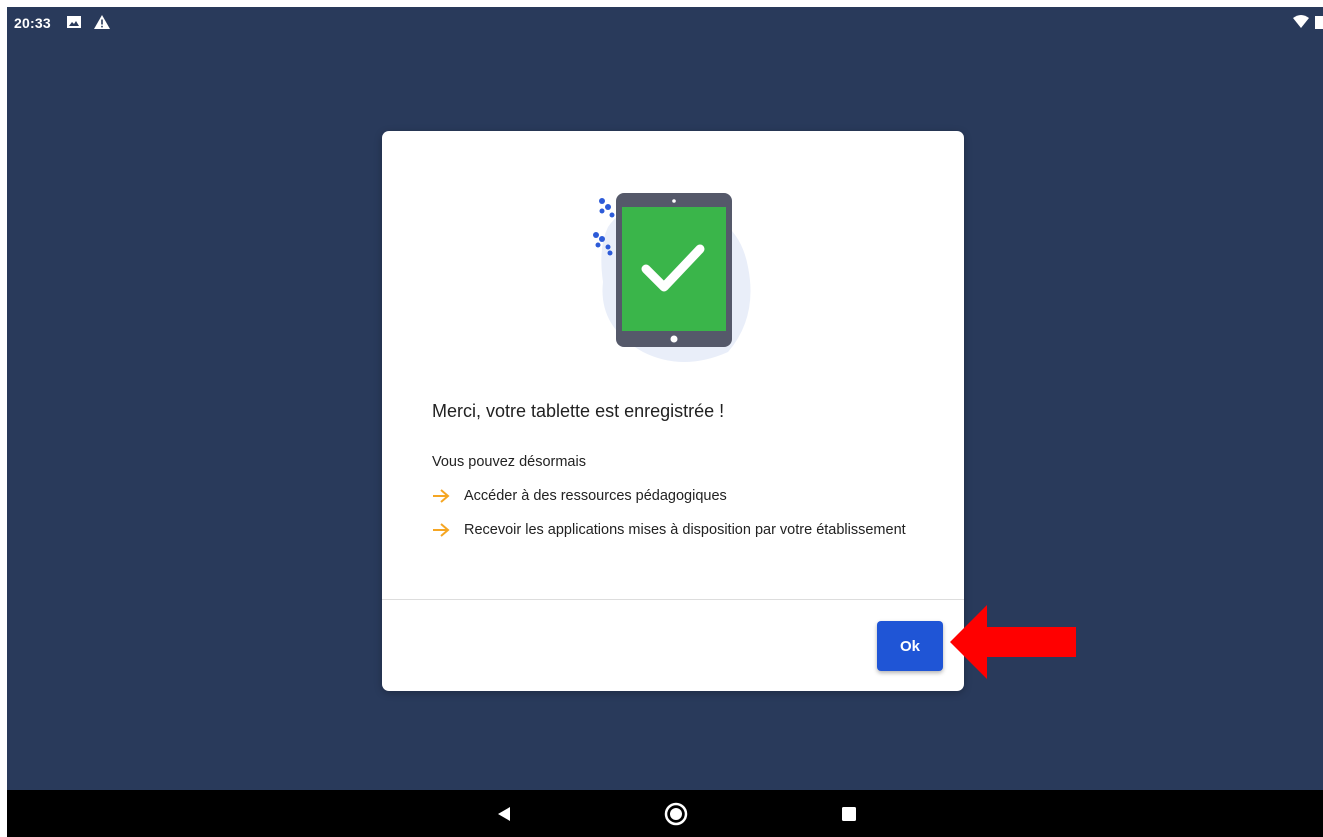 This screenshot has width=1323, height=837. What do you see at coordinates (504, 814) in the screenshot?
I see `back-icon` at bounding box center [504, 814].